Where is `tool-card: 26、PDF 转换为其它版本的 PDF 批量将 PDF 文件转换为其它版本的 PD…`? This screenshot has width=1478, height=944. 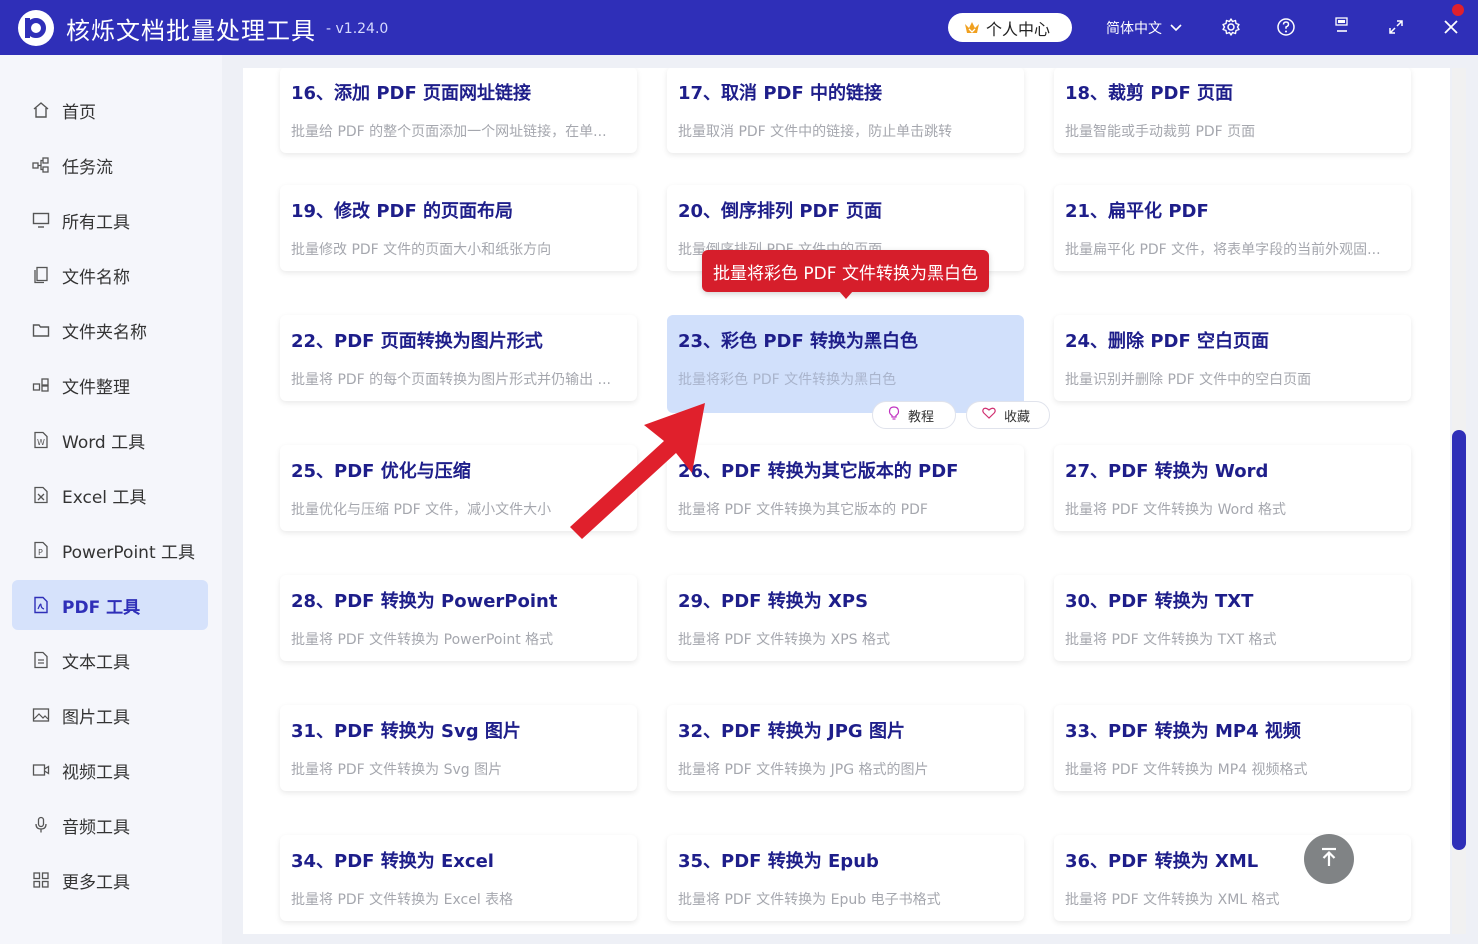
tool-card: 26、PDF 转换为其它版本的 PDF 批量将 PDF 文件转换为其它版本的 PD… is located at coordinates (845, 488).